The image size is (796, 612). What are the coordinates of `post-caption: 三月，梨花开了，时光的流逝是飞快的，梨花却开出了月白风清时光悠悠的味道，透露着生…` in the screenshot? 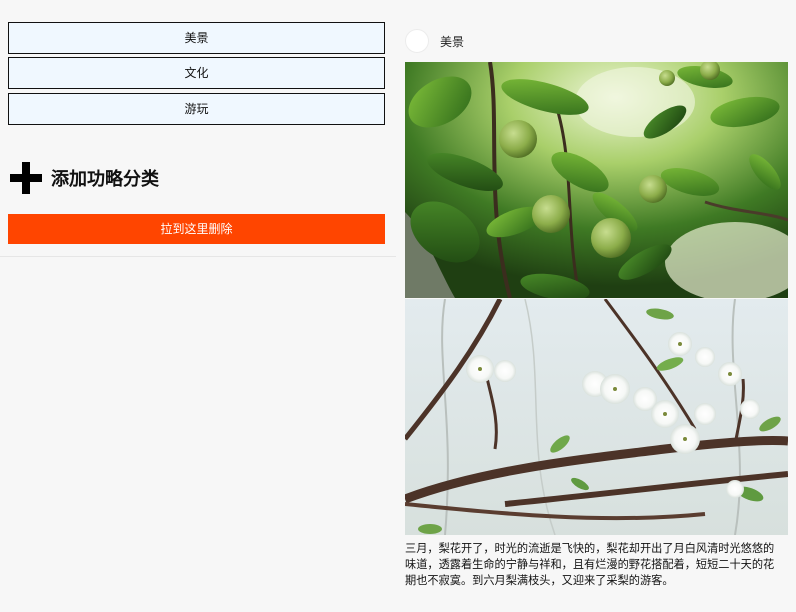 It's located at (590, 564).